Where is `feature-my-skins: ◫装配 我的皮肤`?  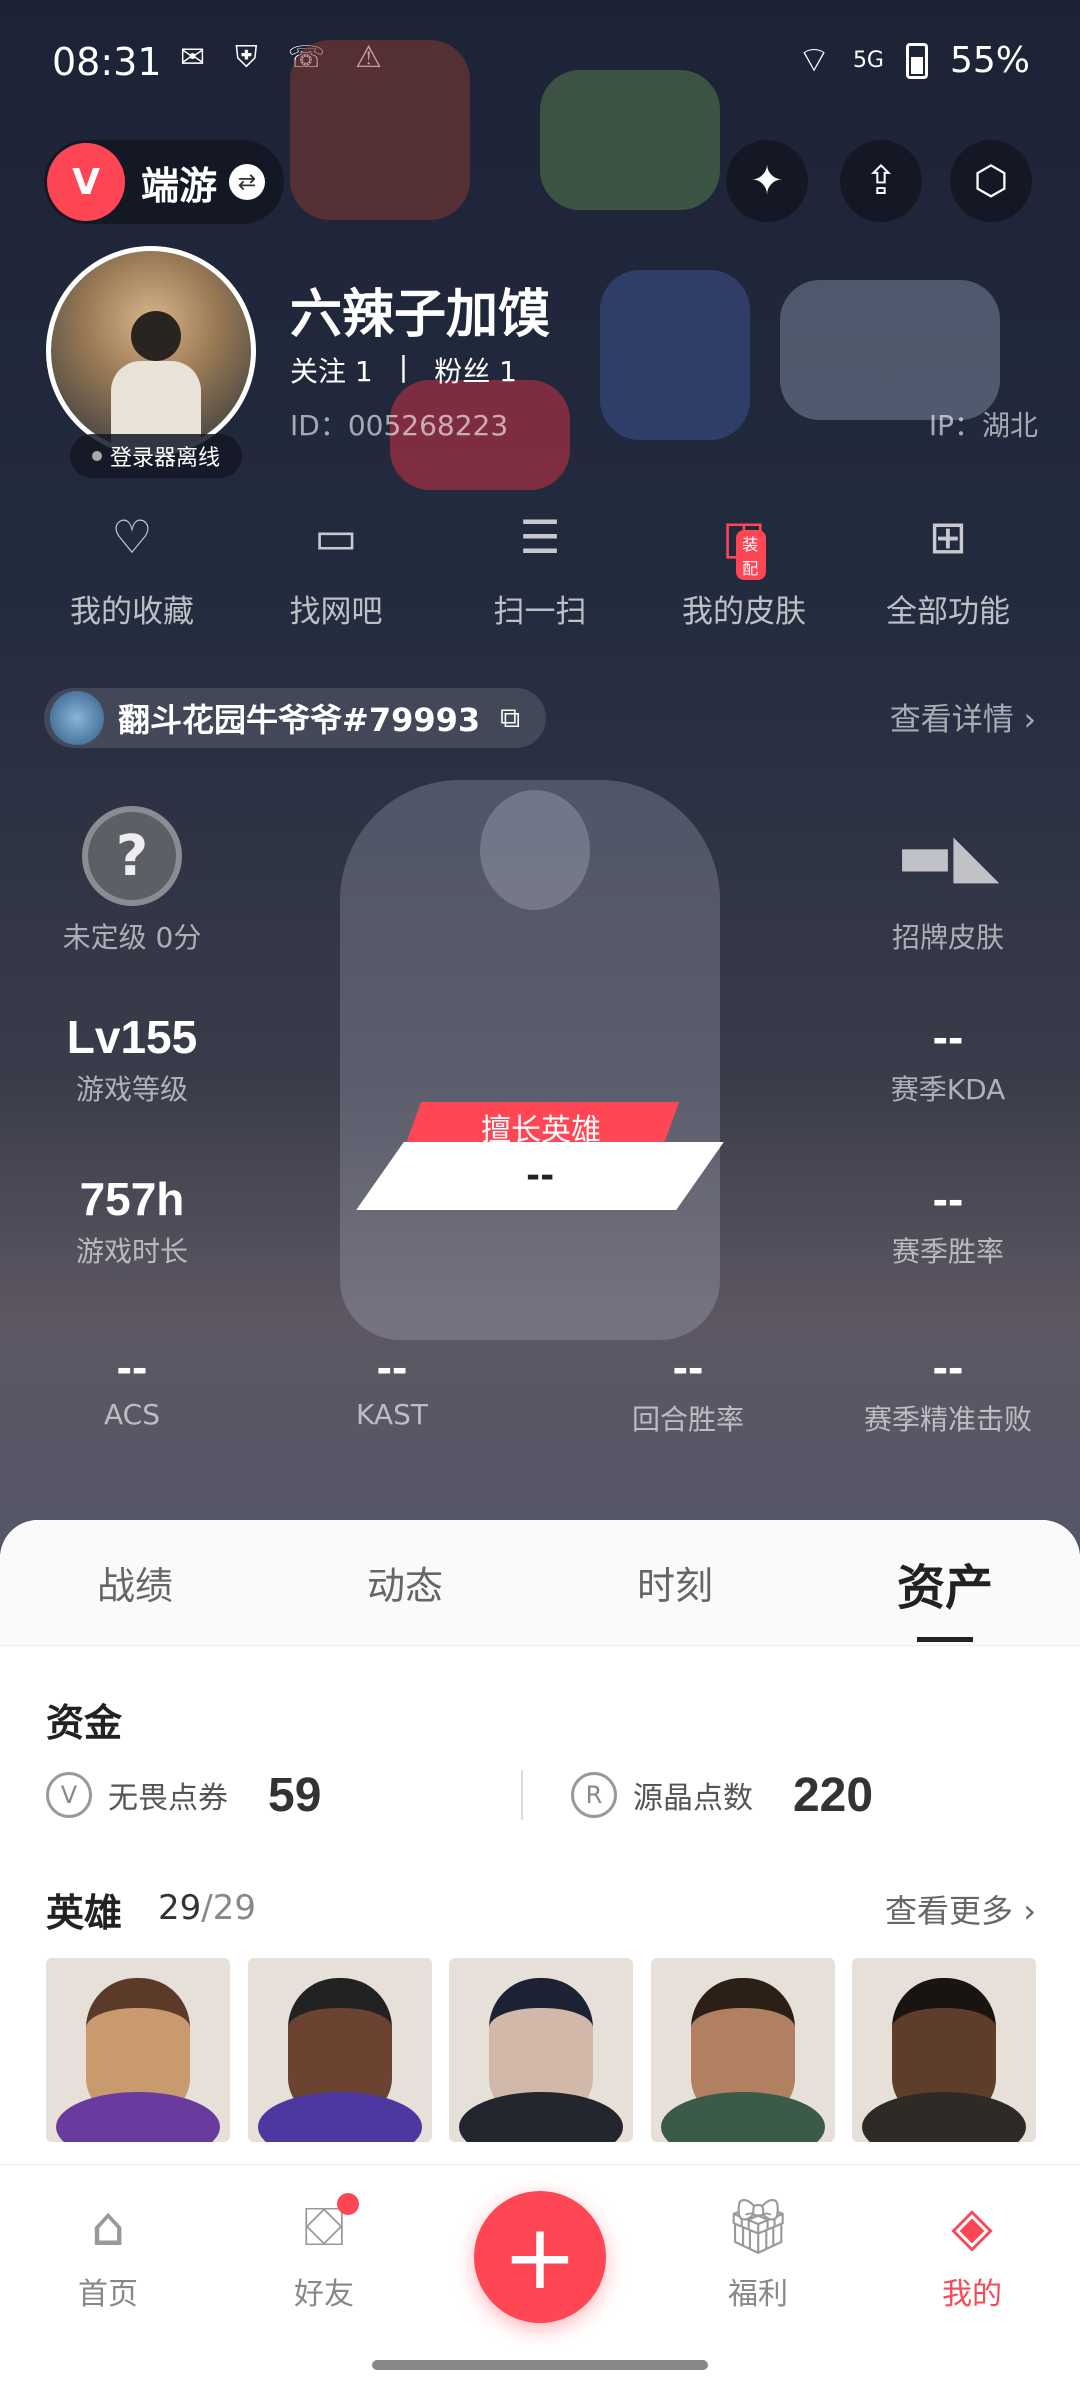 feature-my-skins: ◫装配 我的皮肤 is located at coordinates (744, 570).